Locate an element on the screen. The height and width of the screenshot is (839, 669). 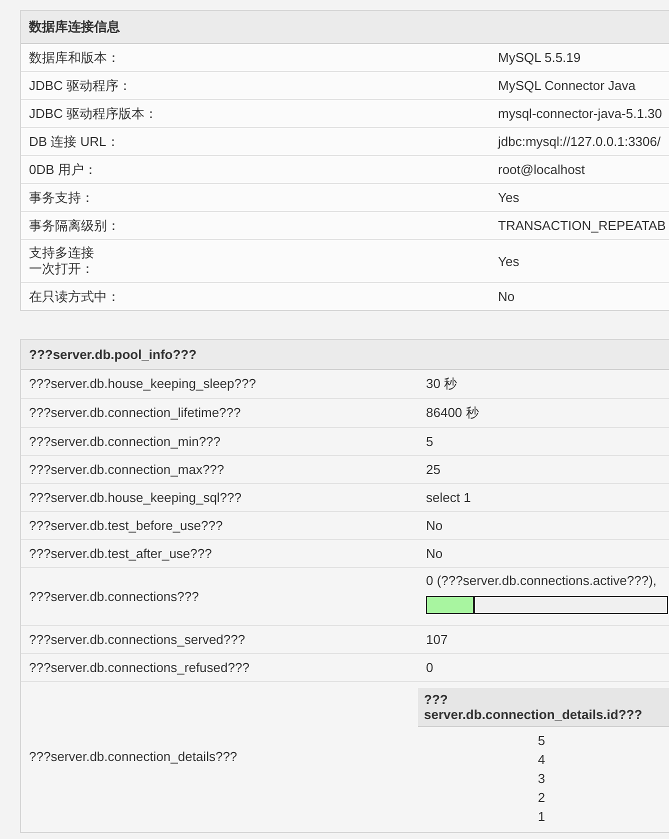
table-cell-text: 1 is located at coordinates (541, 817).